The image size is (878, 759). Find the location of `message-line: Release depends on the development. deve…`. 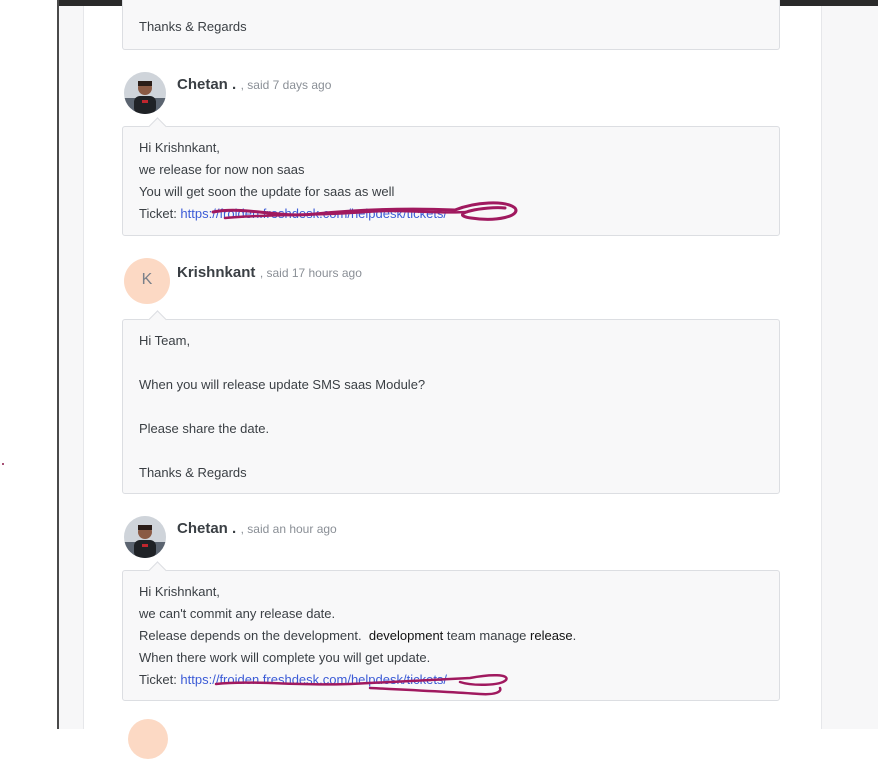

message-line: Release depends on the development. deve… is located at coordinates (358, 635).